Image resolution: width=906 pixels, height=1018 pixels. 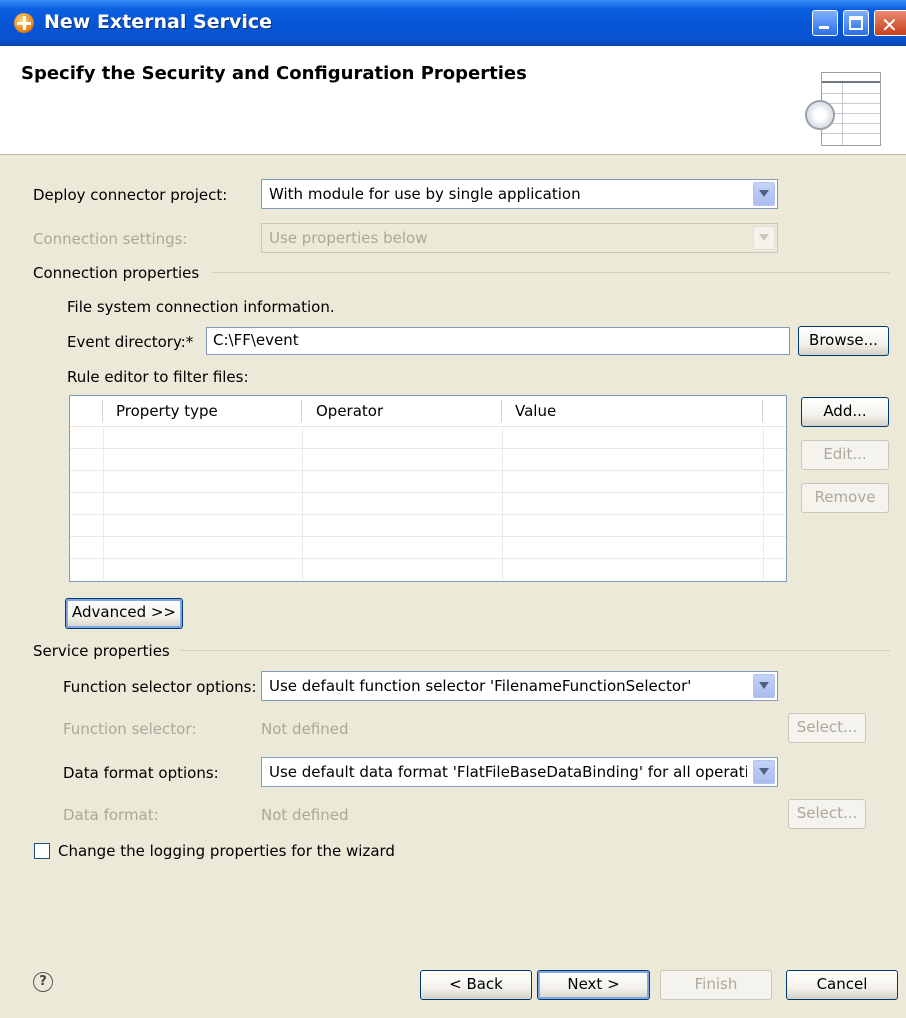 I want to click on minimize-button, so click(x=825, y=23).